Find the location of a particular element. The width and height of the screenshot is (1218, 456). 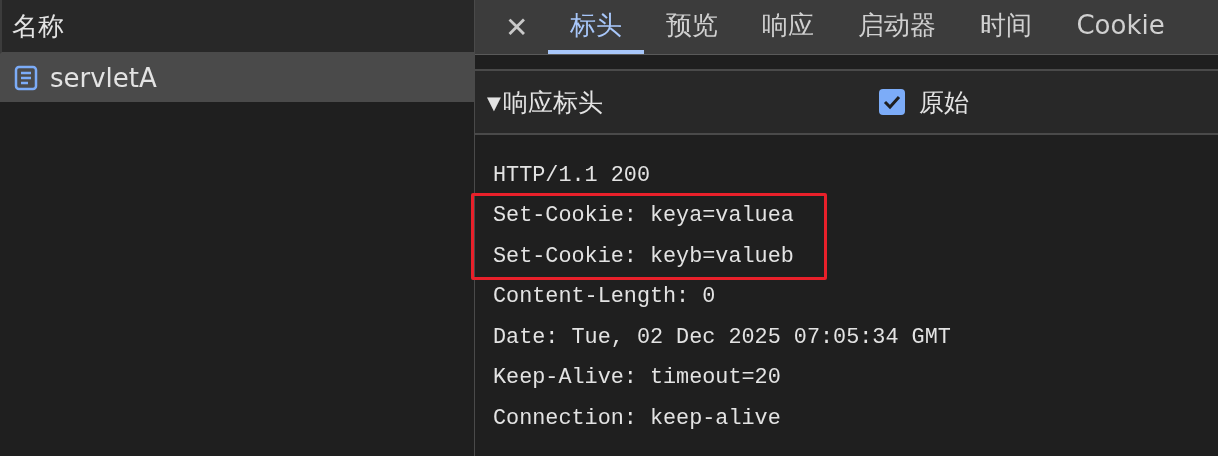

header-line: Date: Tue, 02 Dec 2025 07:05:34 GMT is located at coordinates (722, 337).